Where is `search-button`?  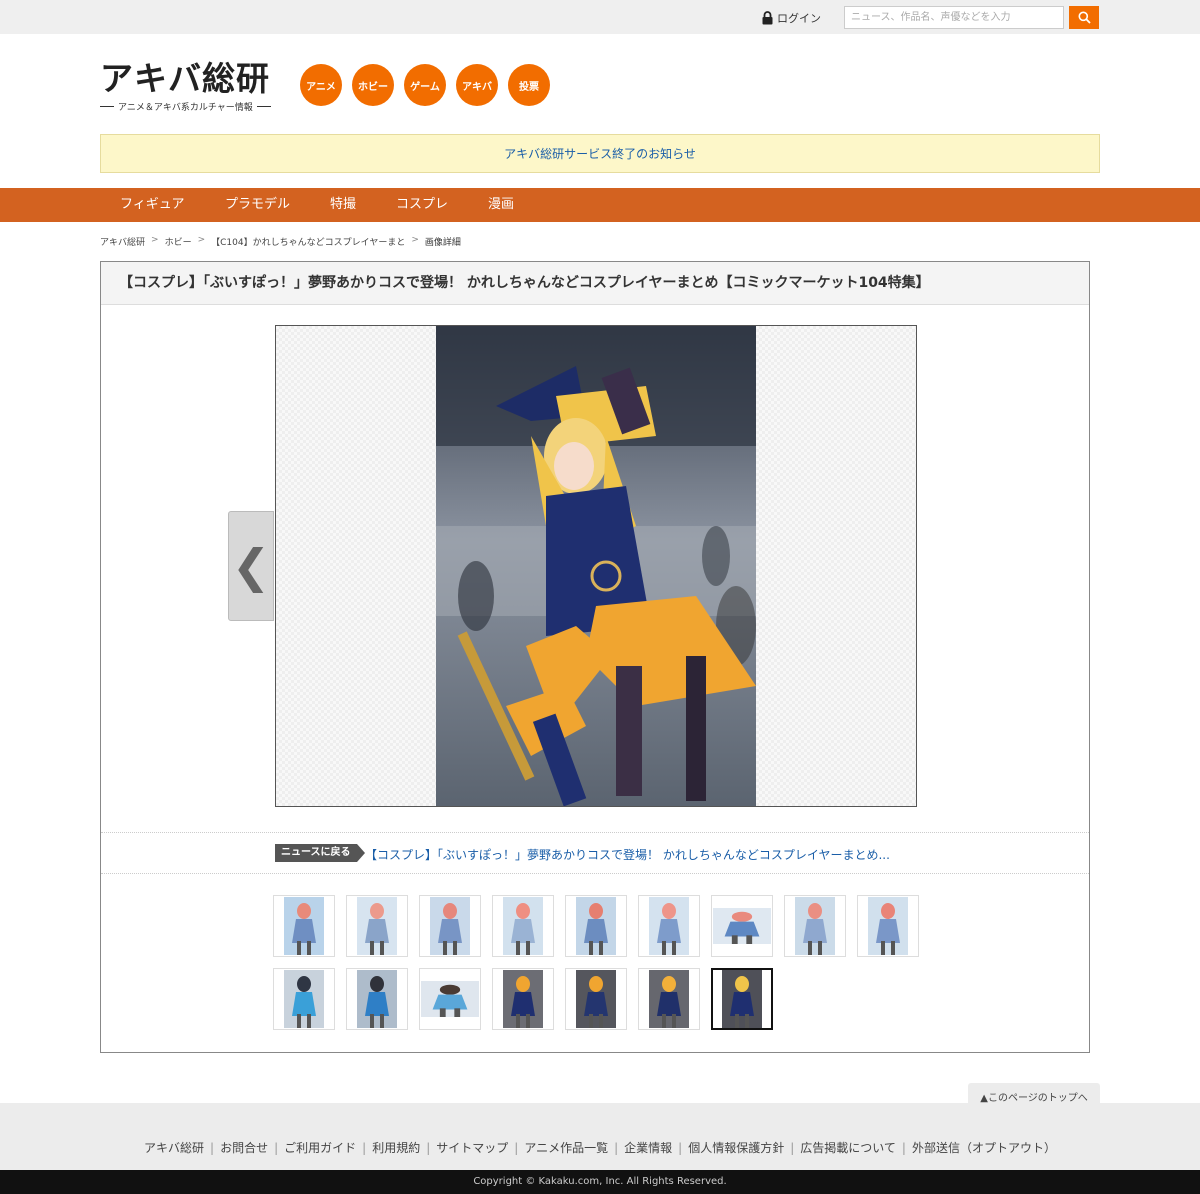
search-button is located at coordinates (1084, 17).